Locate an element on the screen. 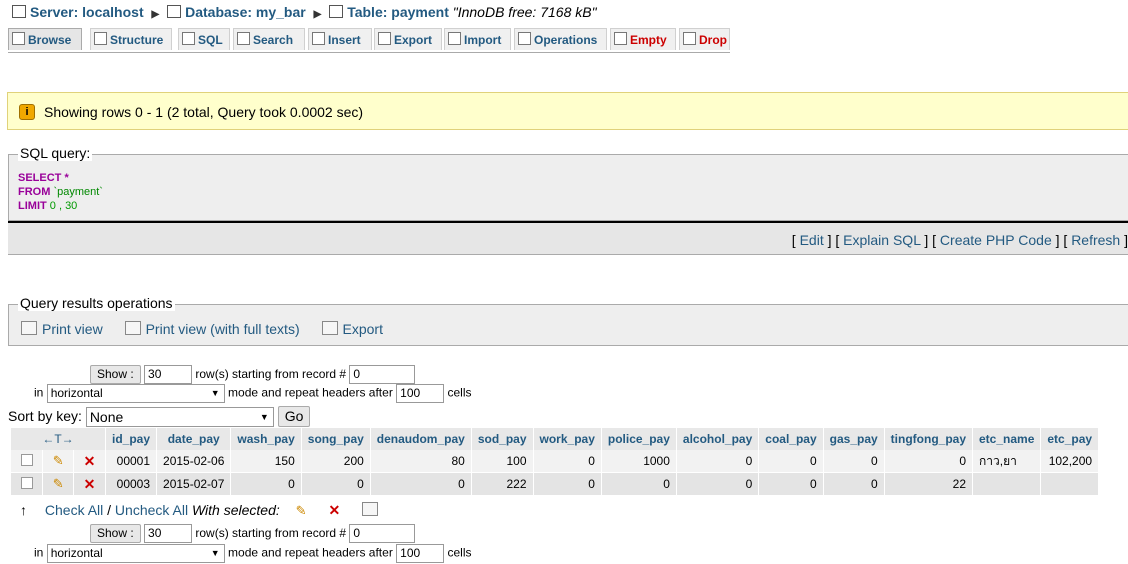 This screenshot has height=564, width=1128. refresh-link: Refresh is located at coordinates (1095, 240).